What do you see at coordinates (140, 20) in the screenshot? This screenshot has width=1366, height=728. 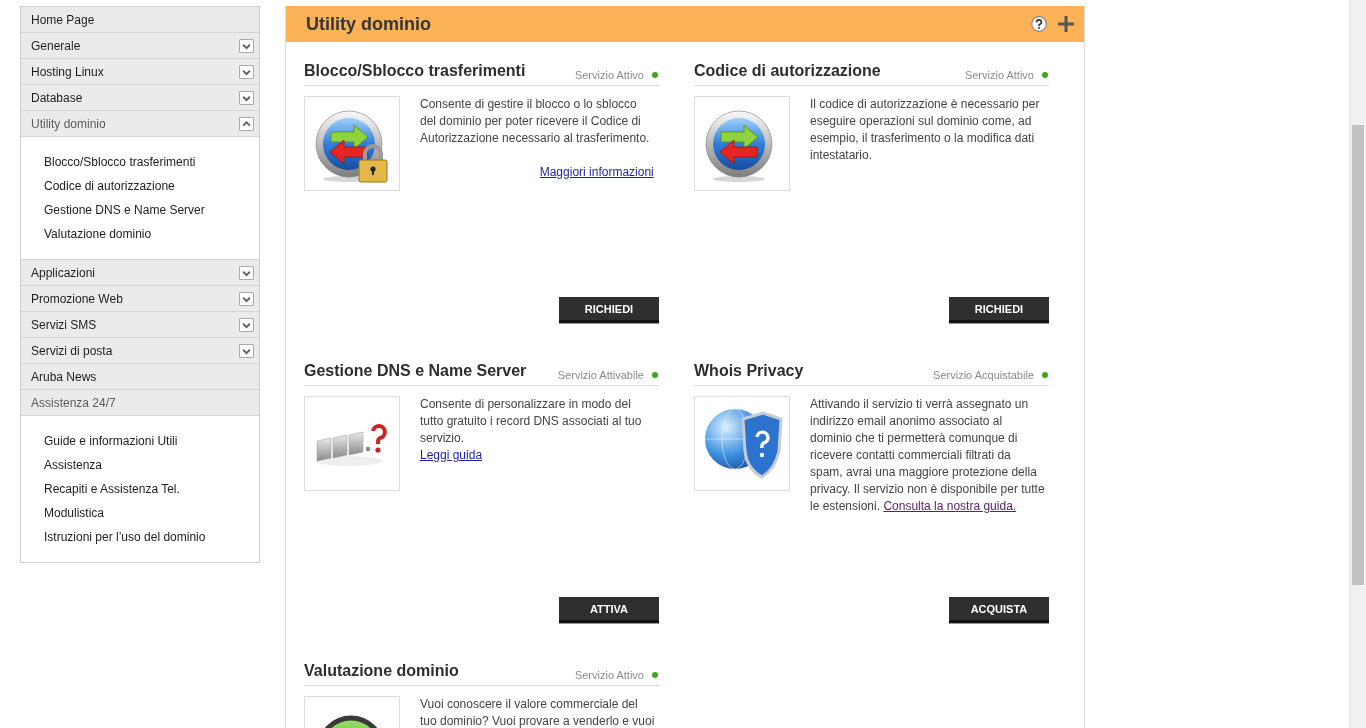 I see `menu-item: Home Page` at bounding box center [140, 20].